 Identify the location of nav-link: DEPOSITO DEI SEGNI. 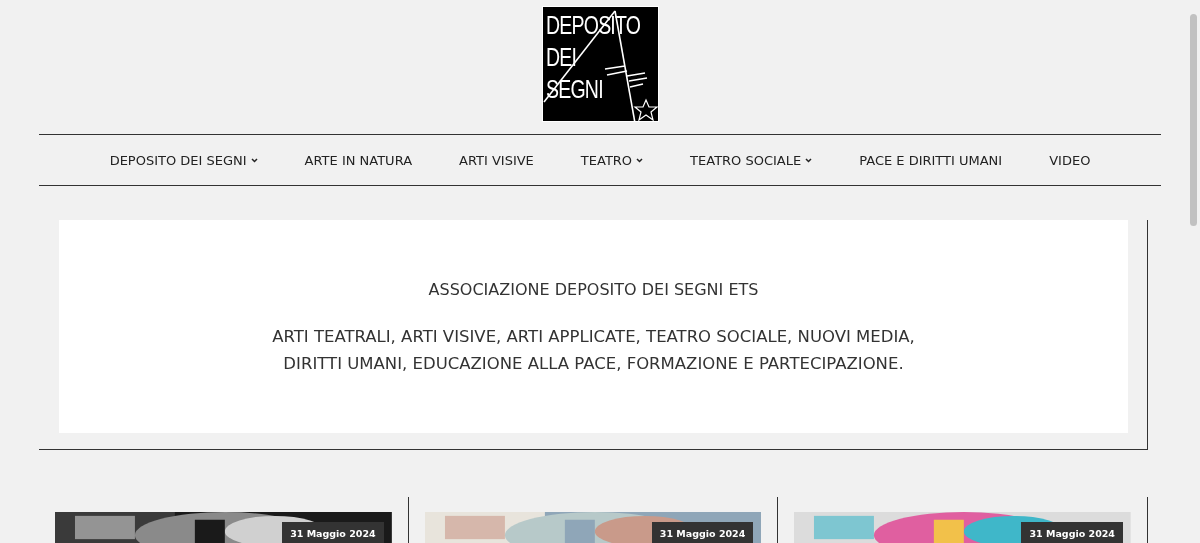
(184, 160).